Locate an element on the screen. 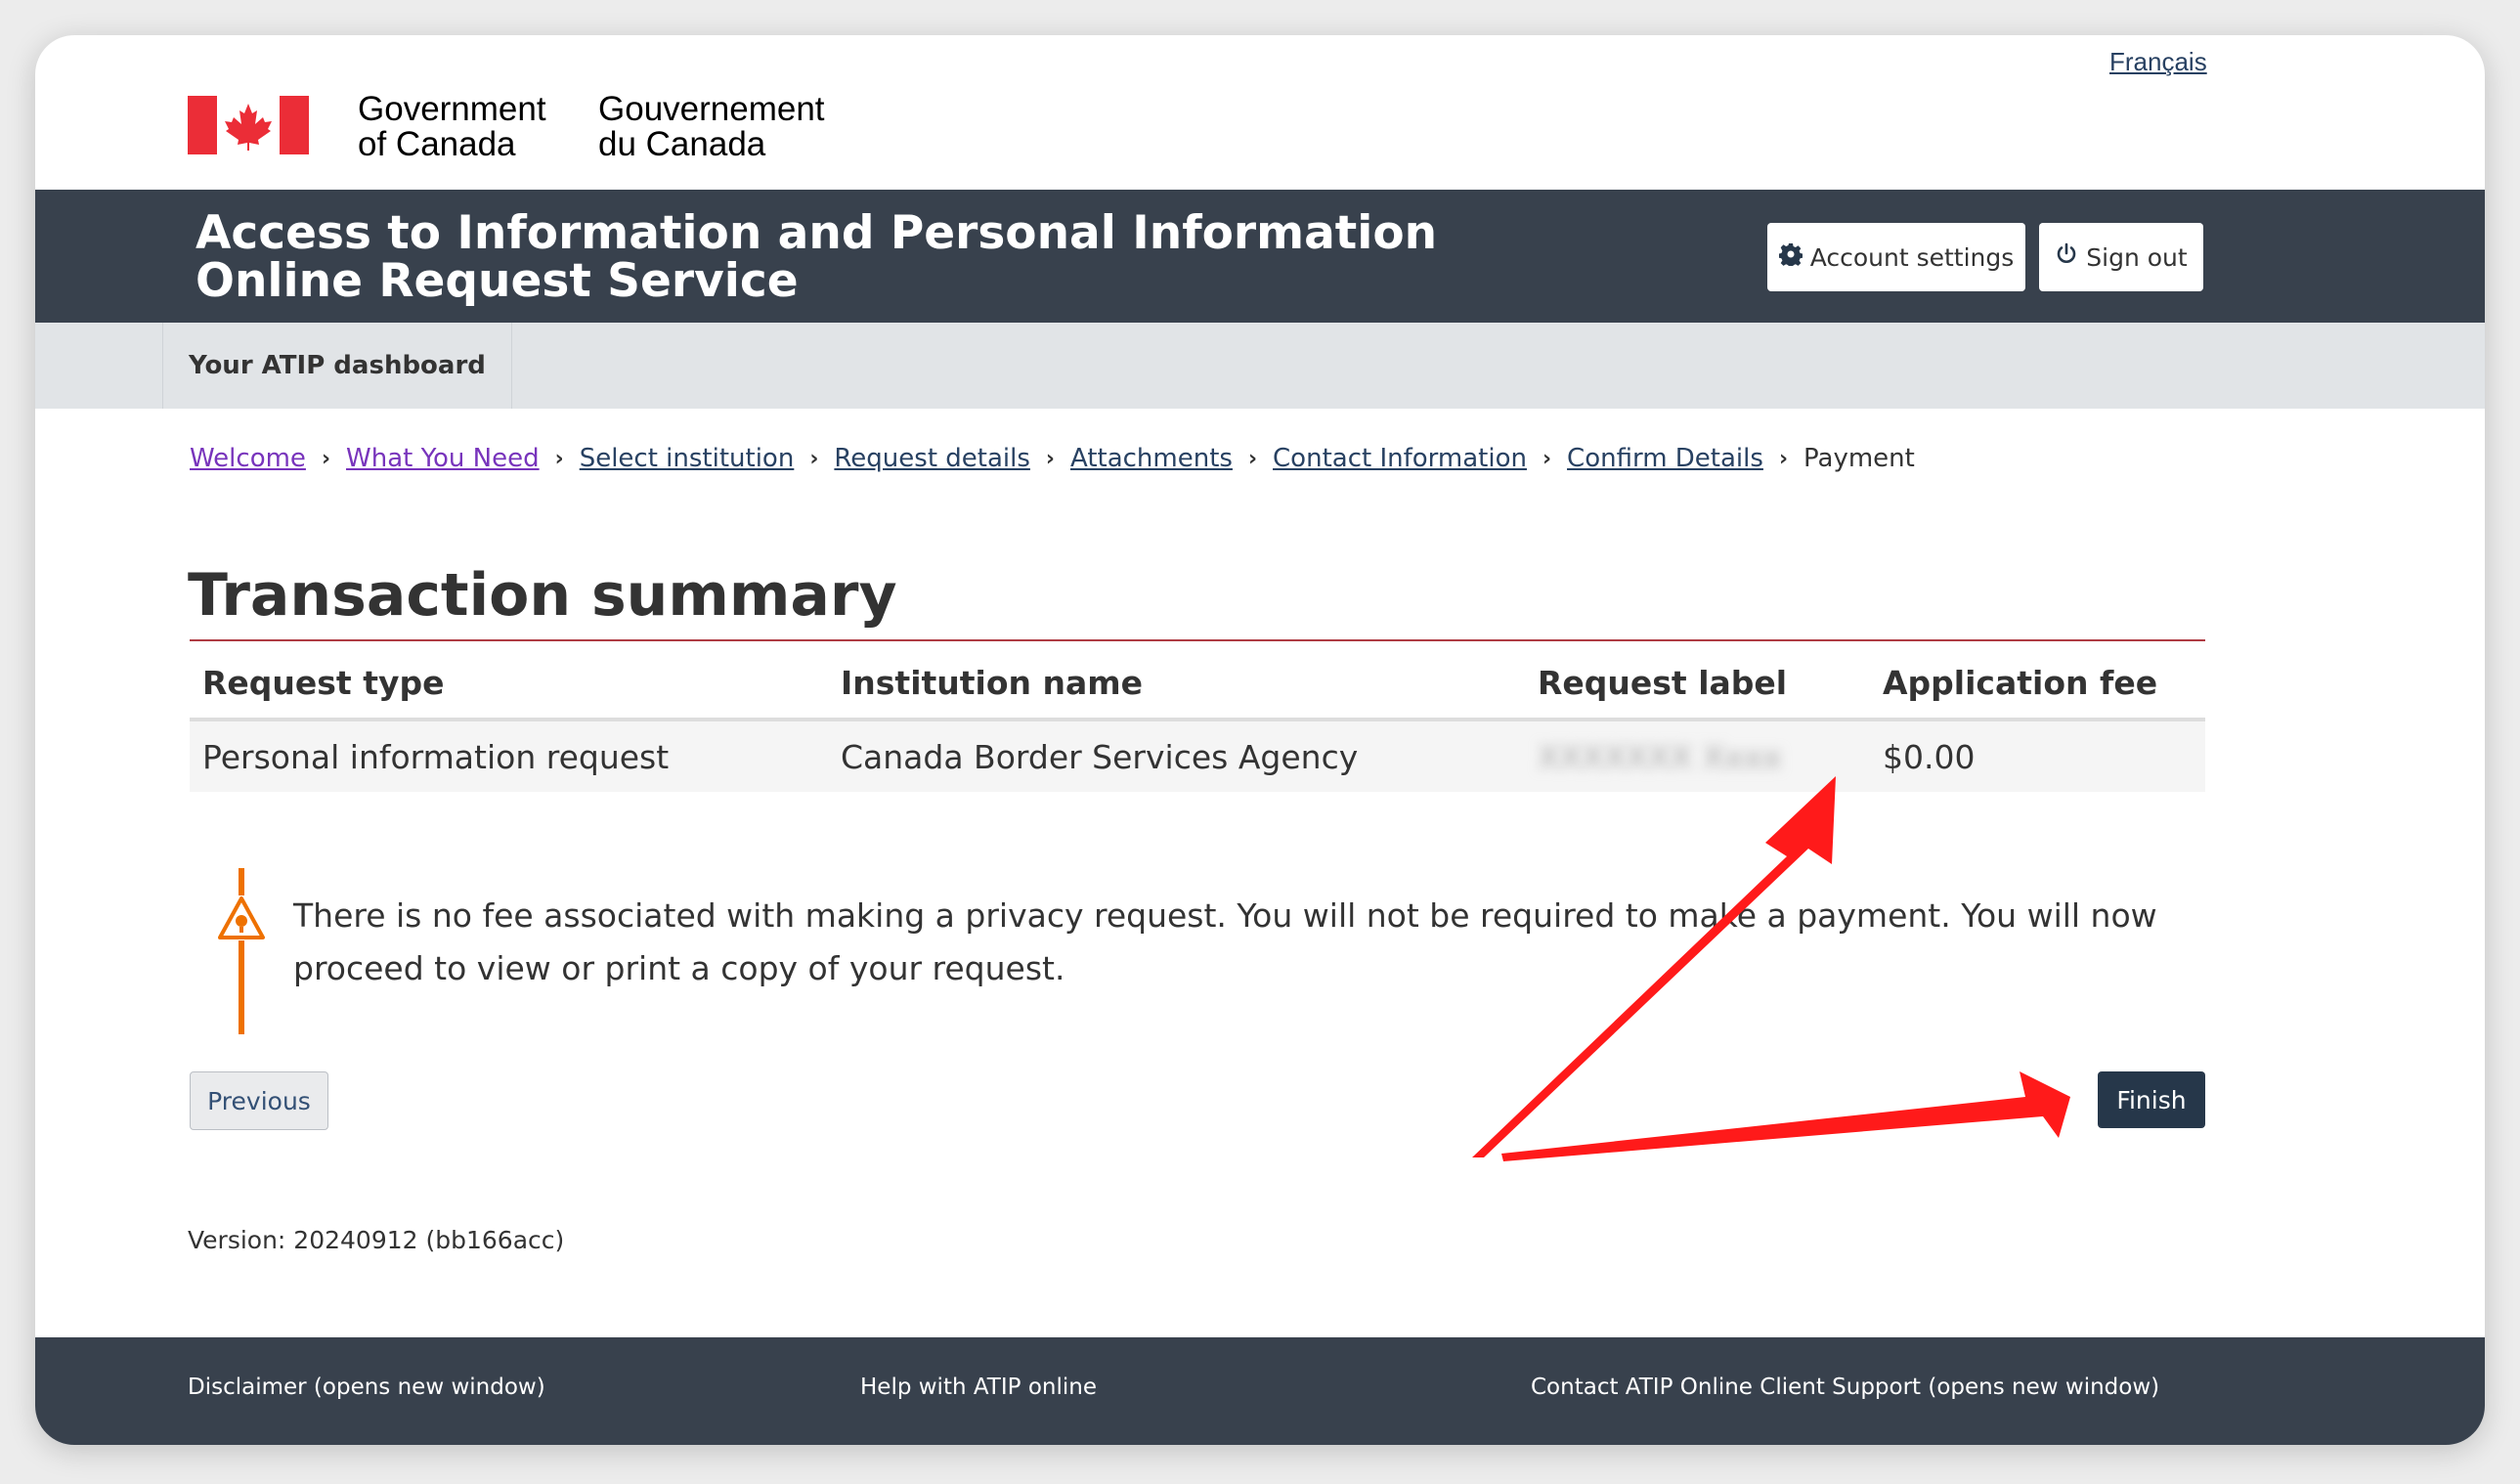 This screenshot has width=2520, height=1484. sign-out-label: Sign out is located at coordinates (2137, 257).